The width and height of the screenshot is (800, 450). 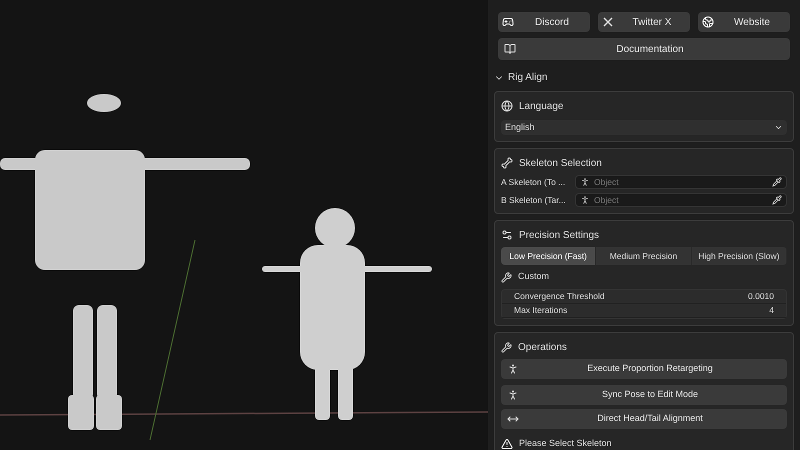 What do you see at coordinates (644, 419) in the screenshot?
I see `operation-button: Direct Head/Tail Alignment` at bounding box center [644, 419].